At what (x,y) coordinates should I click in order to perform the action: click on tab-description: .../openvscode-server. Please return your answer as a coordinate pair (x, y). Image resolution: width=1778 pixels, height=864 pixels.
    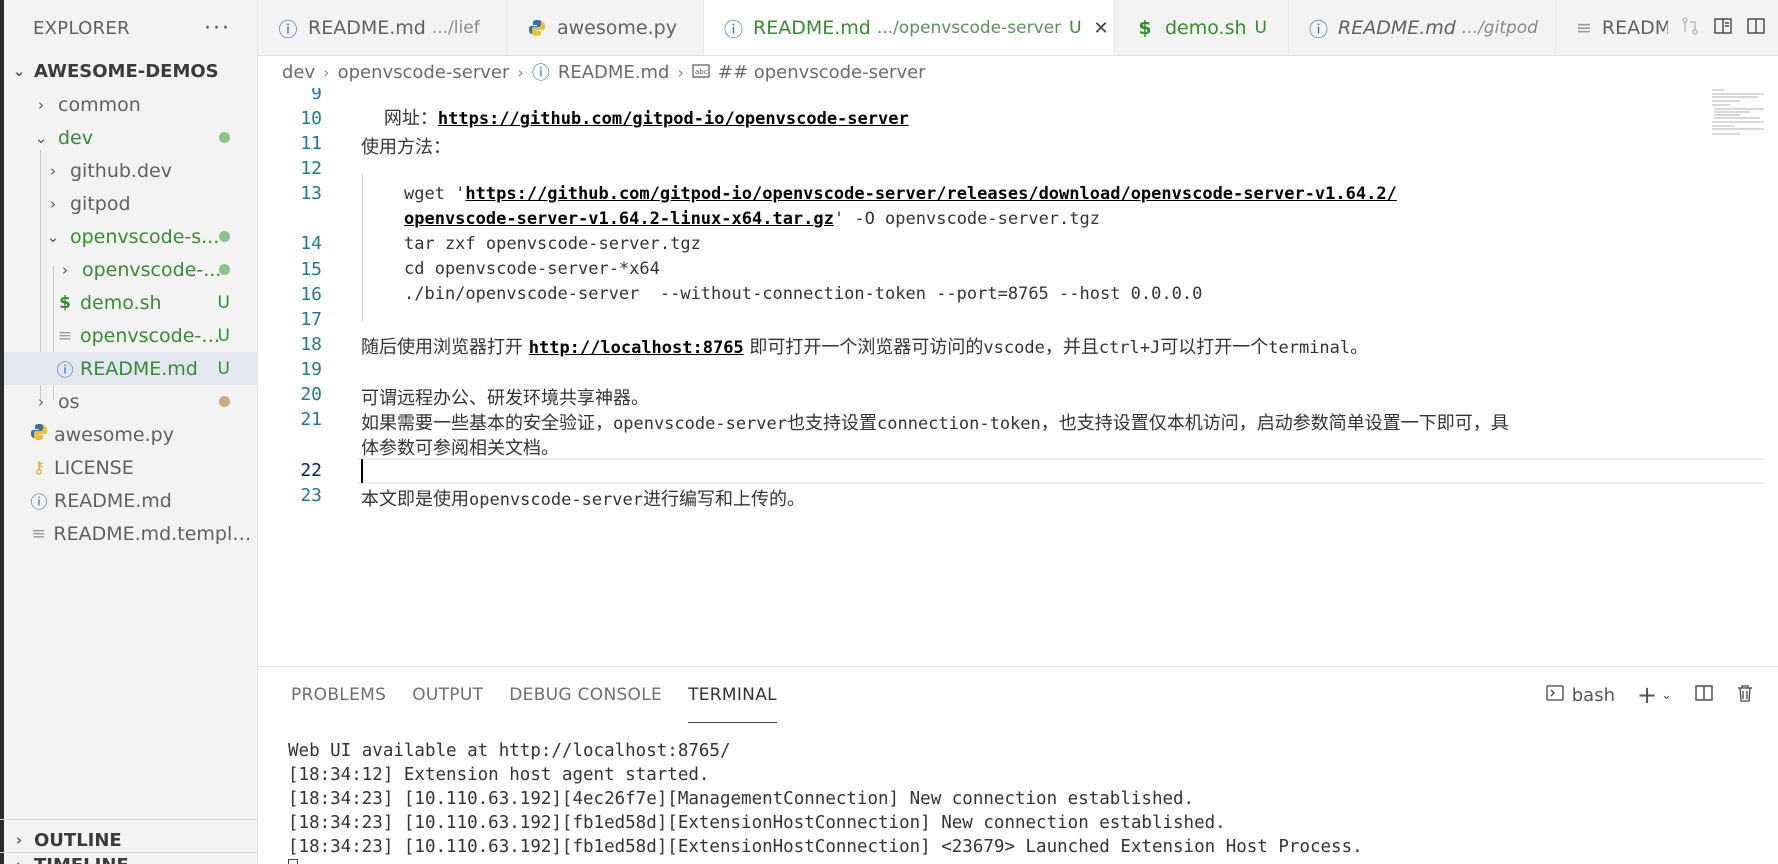
    Looking at the image, I should click on (969, 28).